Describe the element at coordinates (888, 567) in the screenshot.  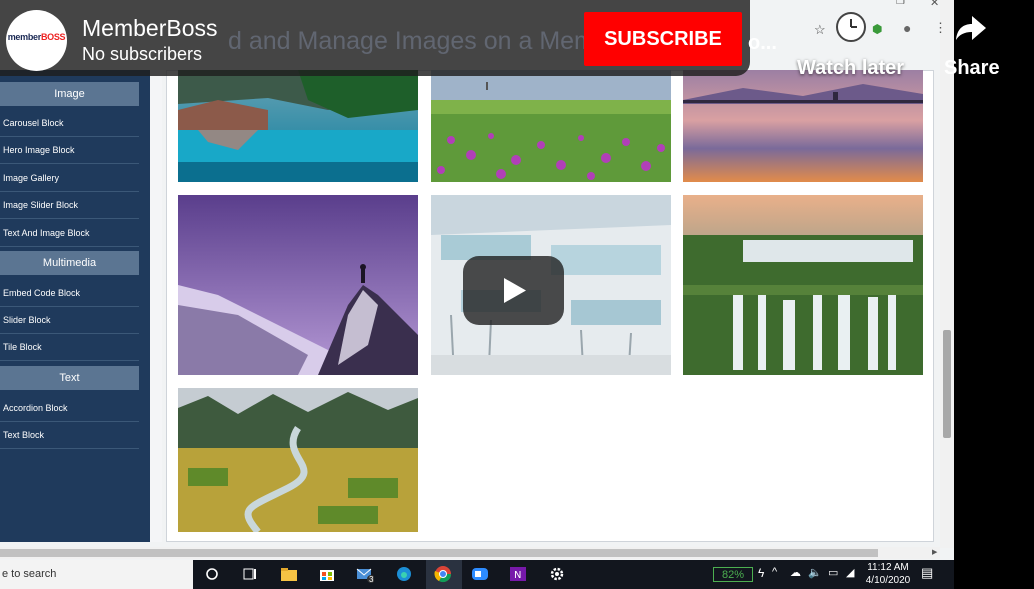
I see `system-time: 11:12 AM` at that location.